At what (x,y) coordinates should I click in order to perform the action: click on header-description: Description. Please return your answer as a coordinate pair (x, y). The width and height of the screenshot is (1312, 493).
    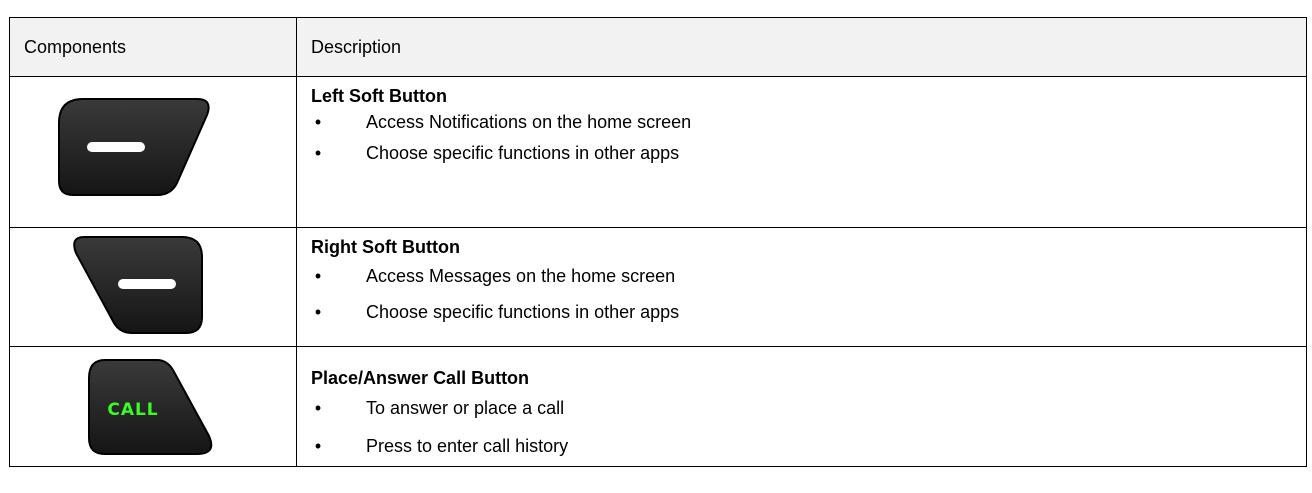
    Looking at the image, I should click on (801, 47).